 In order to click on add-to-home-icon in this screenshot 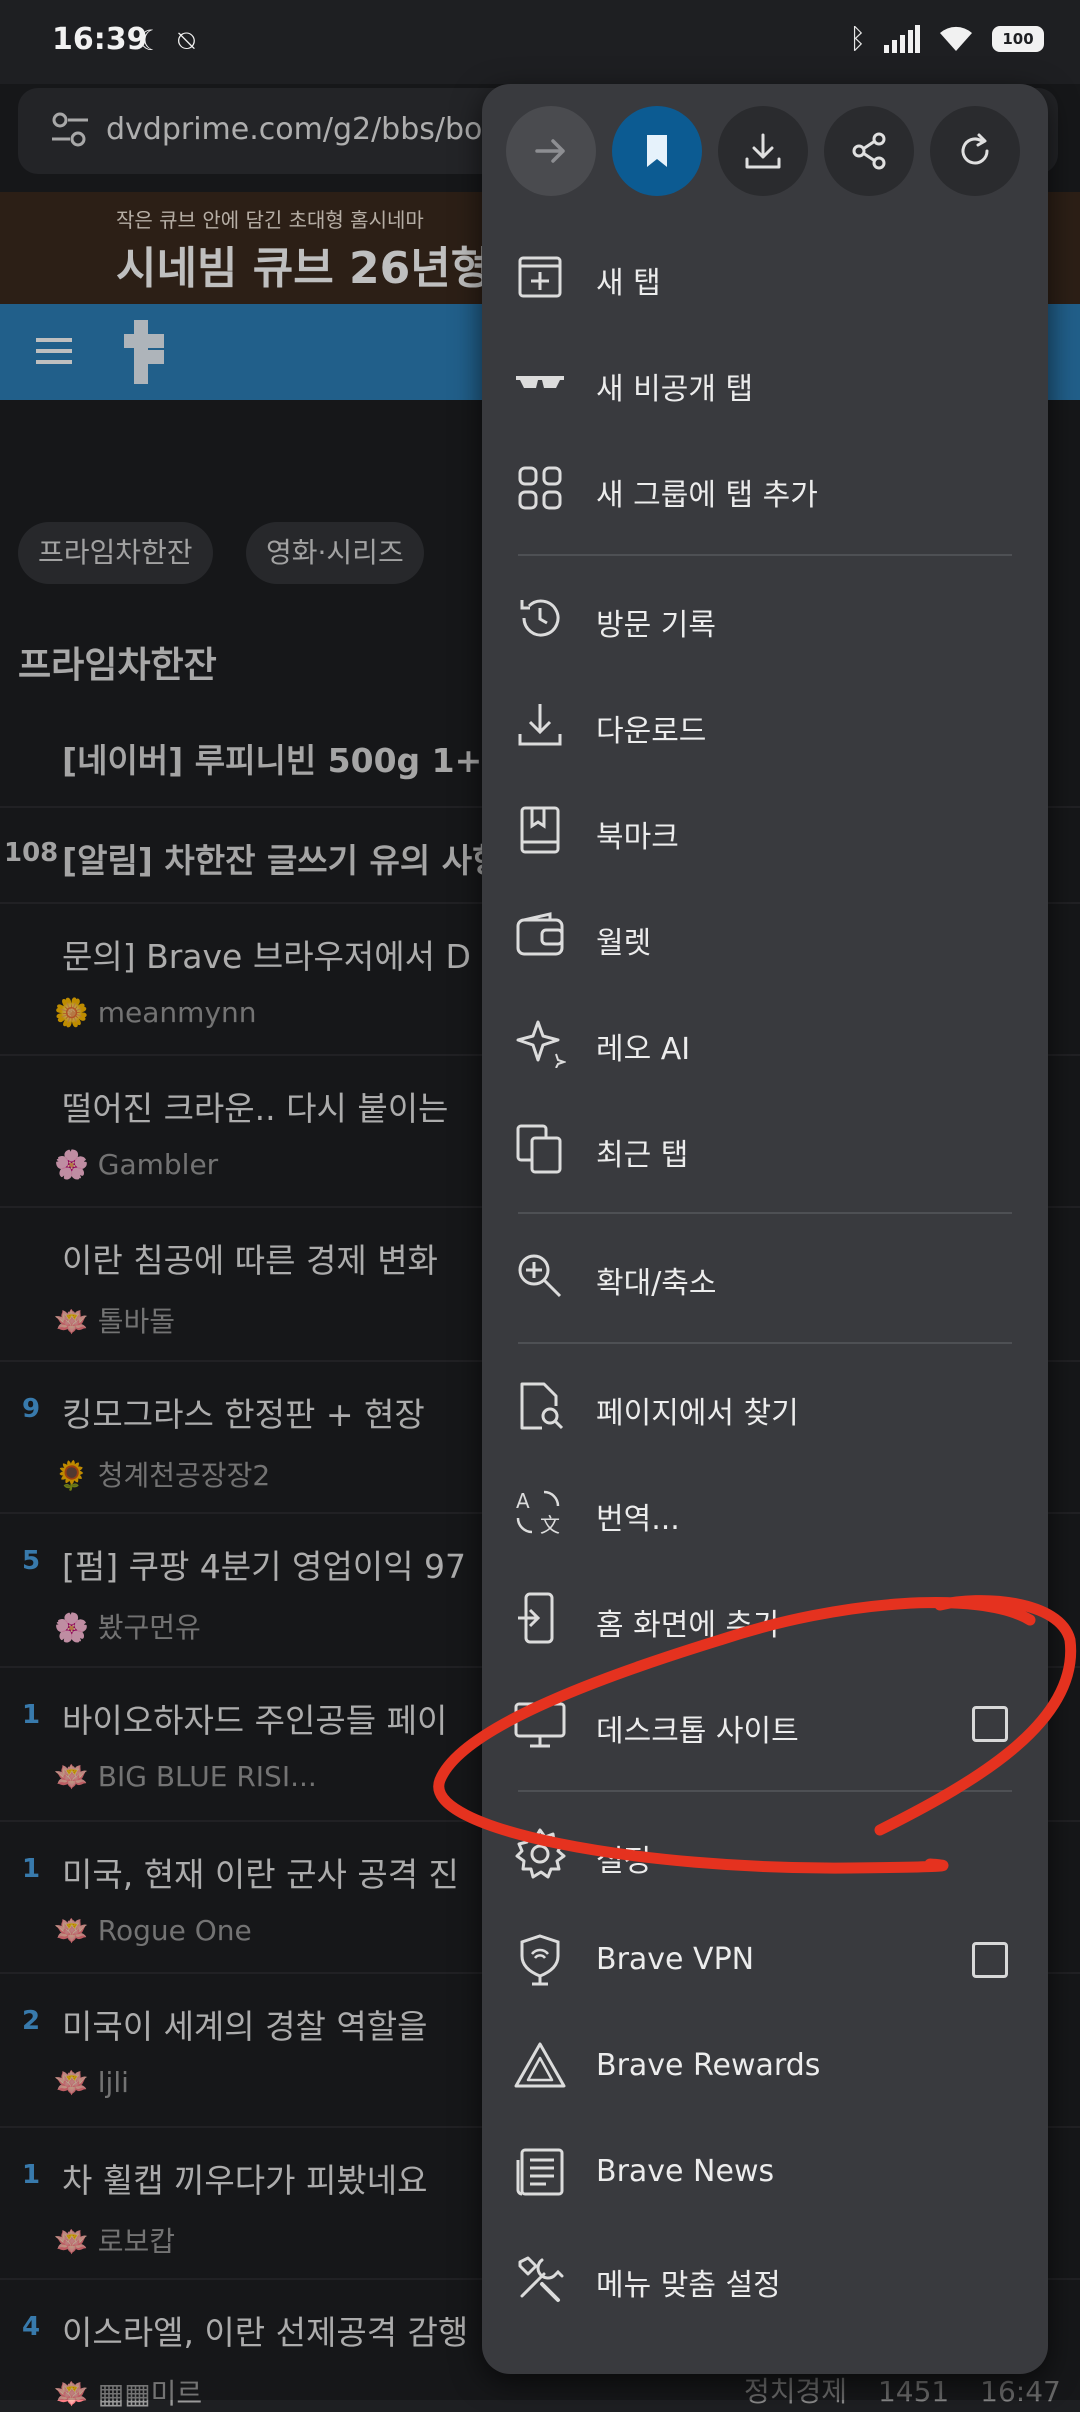, I will do `click(536, 1618)`.